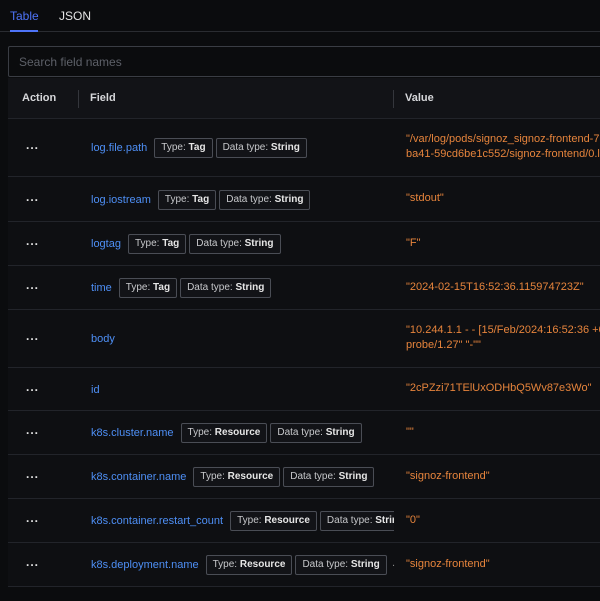 This screenshot has width=600, height=601. I want to click on search-input, so click(304, 61).